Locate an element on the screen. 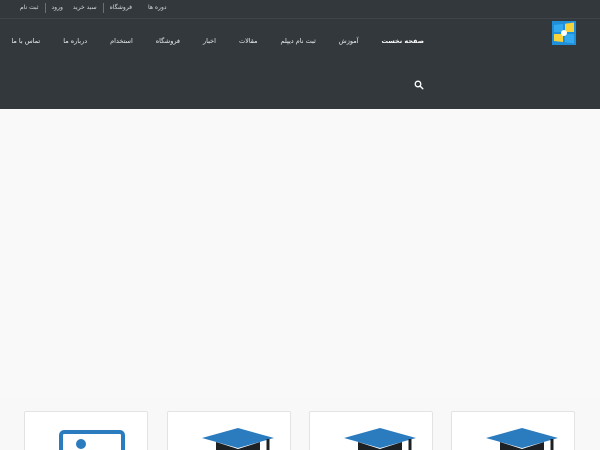  top-bar: ثبت نام ورود سبد خرید فروشگاه دوره ها is located at coordinates (300, 9).